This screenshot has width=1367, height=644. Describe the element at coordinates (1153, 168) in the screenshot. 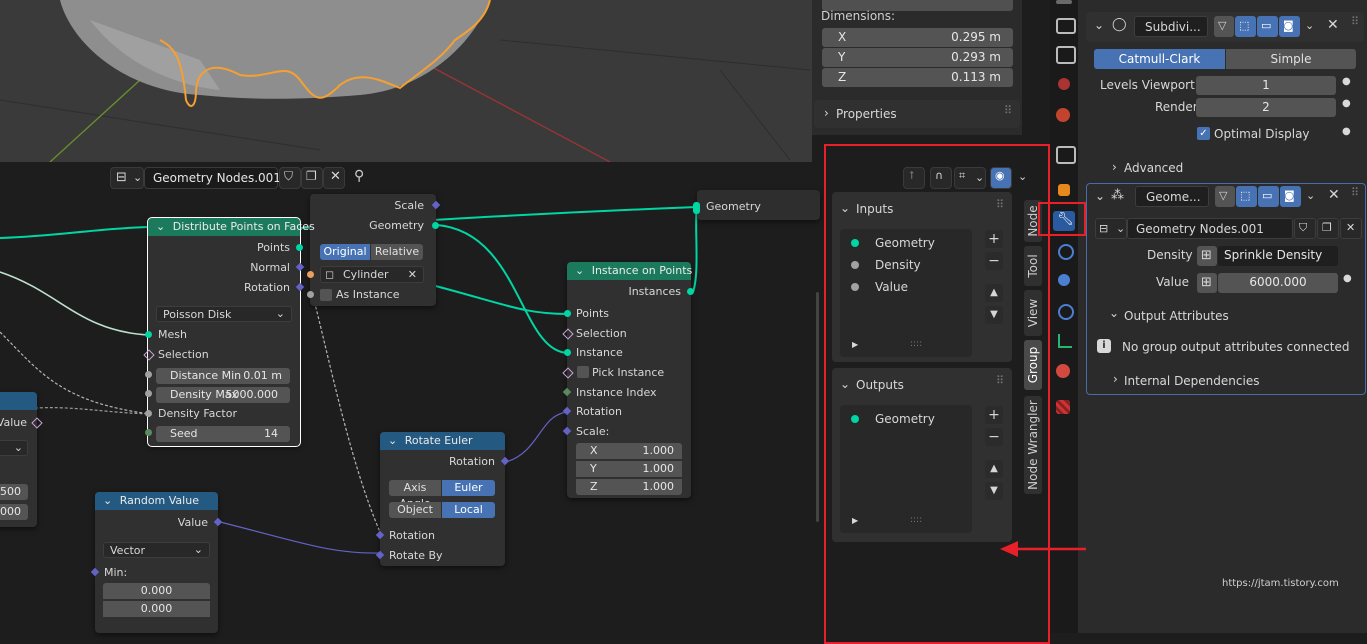

I see `advanced-subpanel: Advanced` at that location.